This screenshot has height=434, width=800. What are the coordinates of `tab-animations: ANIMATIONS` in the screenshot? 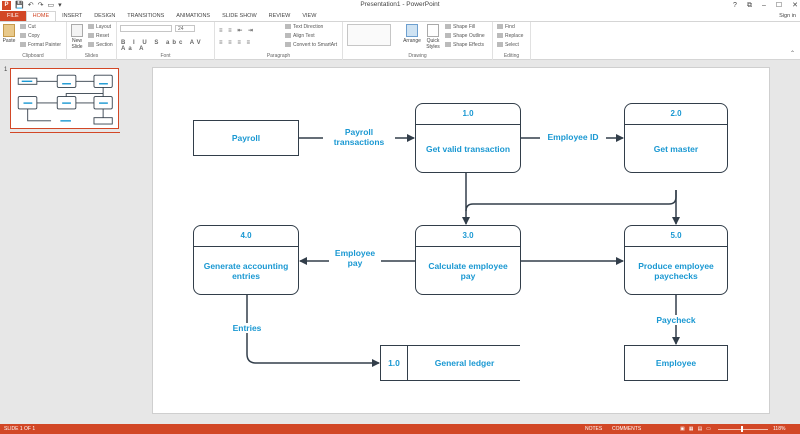 It's located at (193, 16).